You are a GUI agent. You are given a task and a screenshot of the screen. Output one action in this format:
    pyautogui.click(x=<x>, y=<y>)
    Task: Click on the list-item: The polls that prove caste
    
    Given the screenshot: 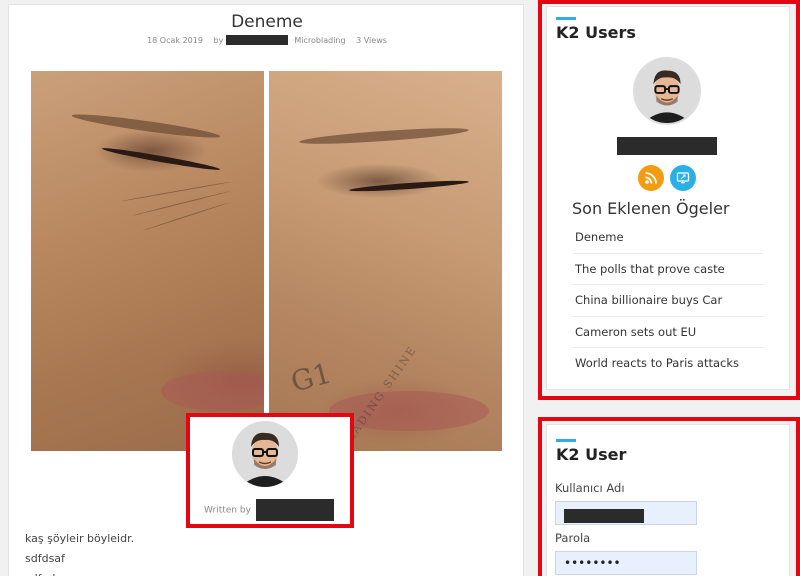 What is the action you would take?
    pyautogui.click(x=668, y=270)
    